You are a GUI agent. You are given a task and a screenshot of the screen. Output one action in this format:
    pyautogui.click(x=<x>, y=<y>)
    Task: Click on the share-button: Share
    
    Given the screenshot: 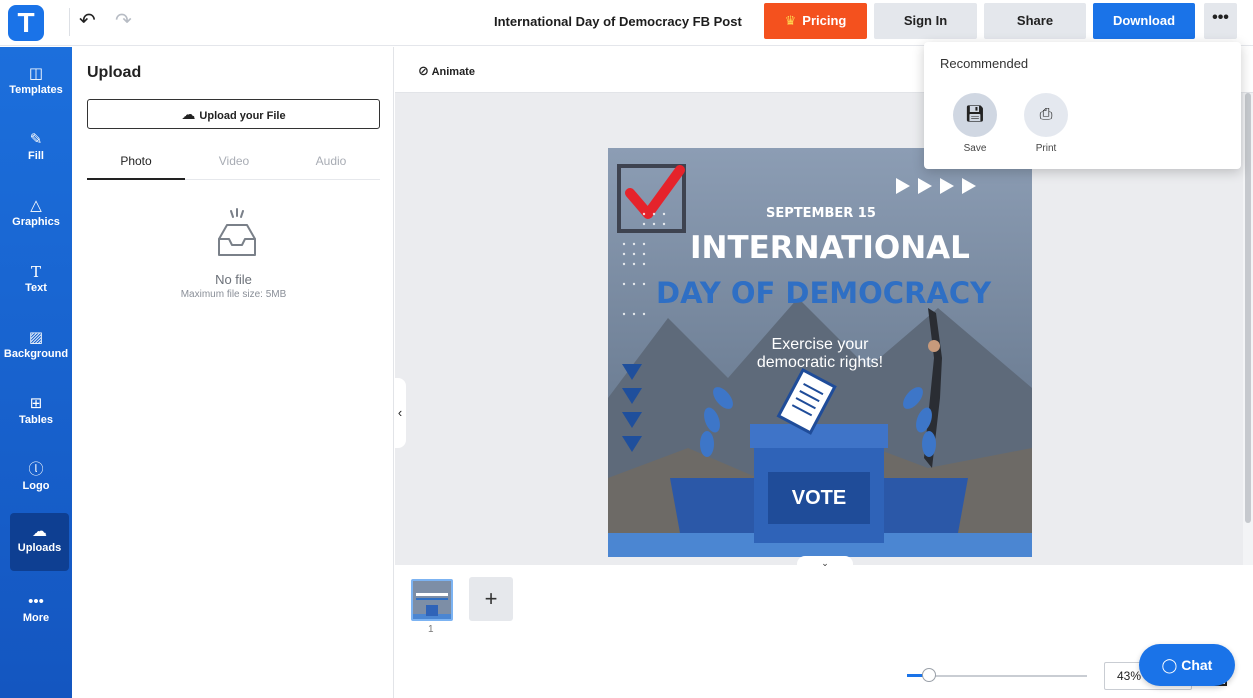 What is the action you would take?
    pyautogui.click(x=1035, y=21)
    